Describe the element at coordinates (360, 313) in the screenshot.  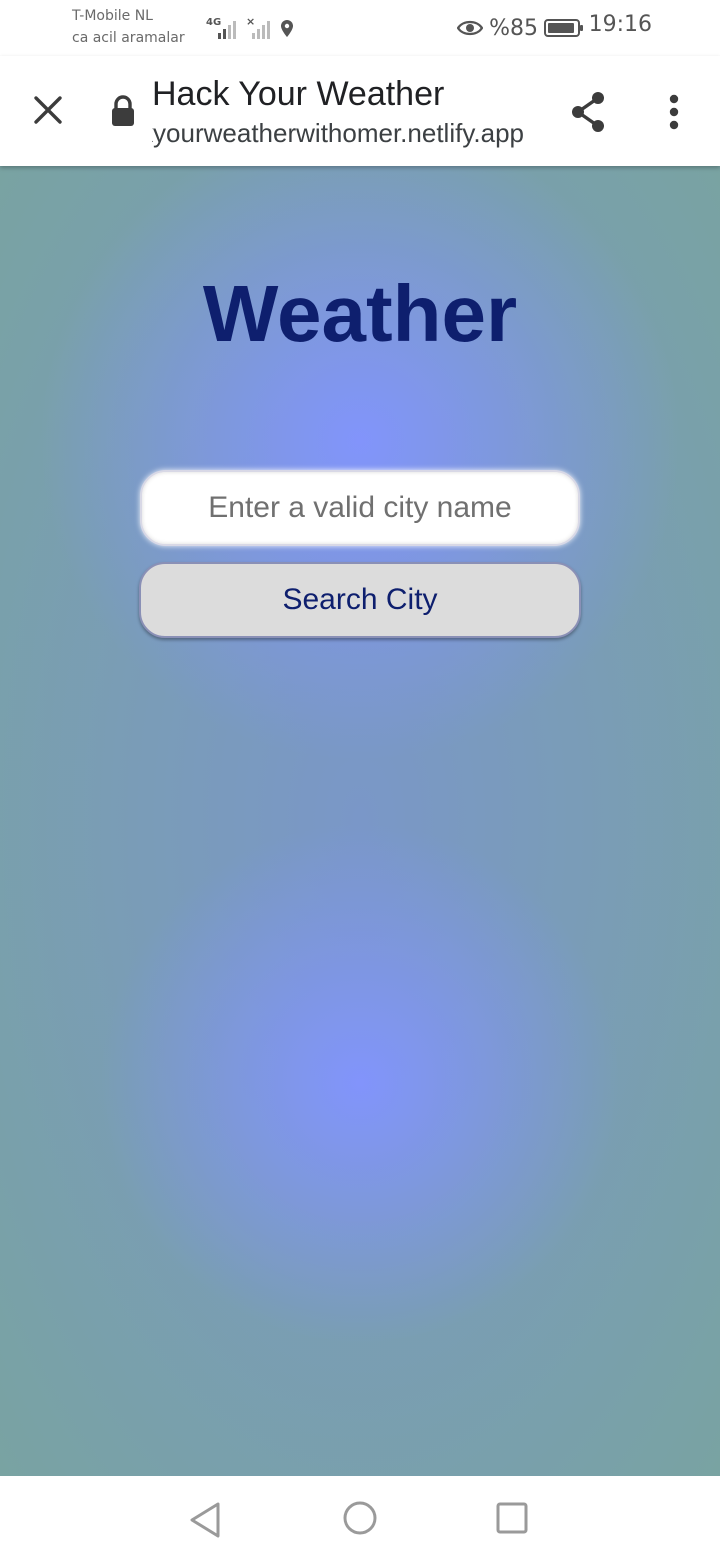
I see `page-heading: Weather` at that location.